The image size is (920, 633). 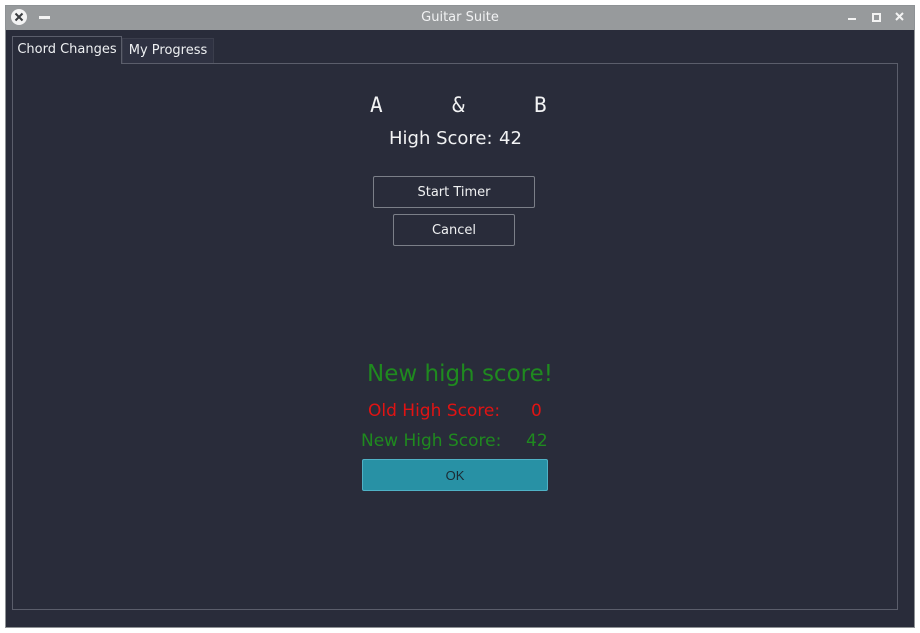 I want to click on ok-button: OK, so click(x=455, y=475).